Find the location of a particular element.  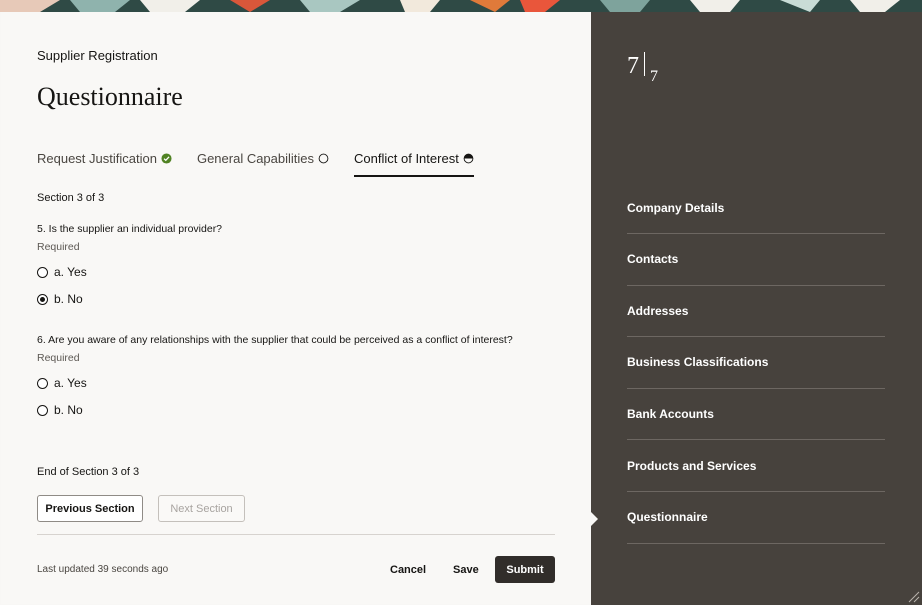

question-6-required: Required is located at coordinates (58, 358).